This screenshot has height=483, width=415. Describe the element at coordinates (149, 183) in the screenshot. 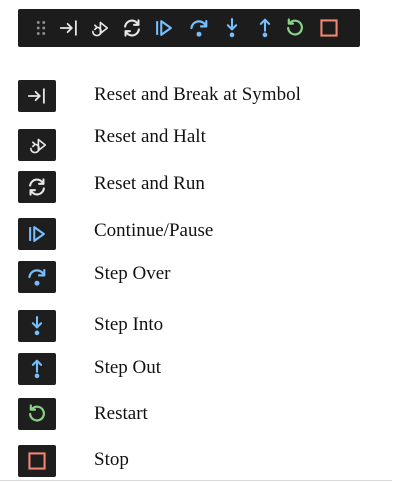

I see `legend-label: Reset and Run` at that location.